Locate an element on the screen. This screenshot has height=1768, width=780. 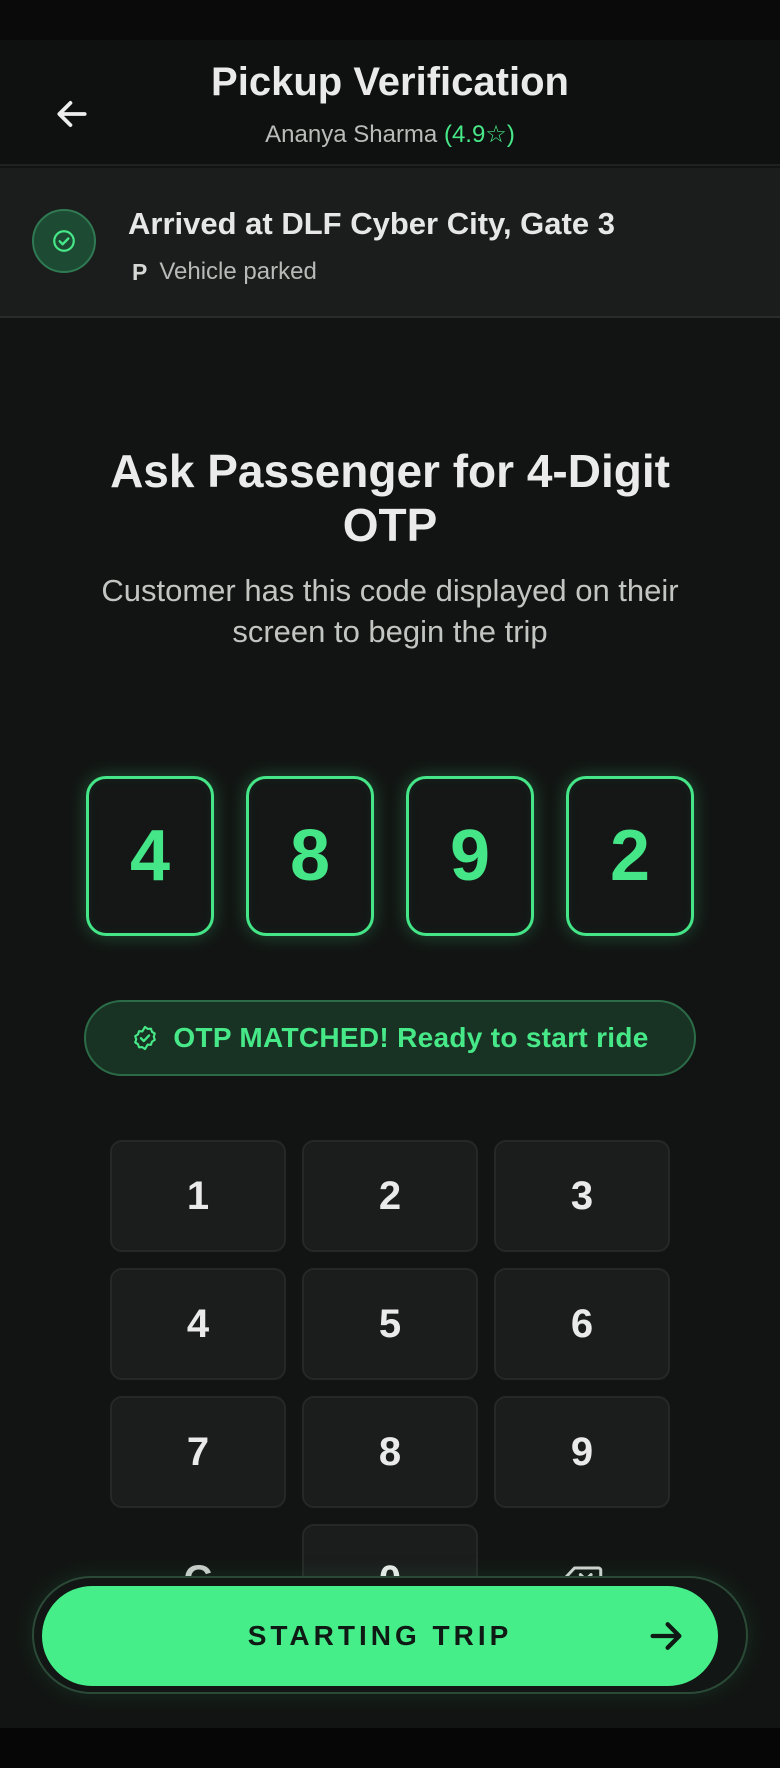
arrival-location: Arrived at DLF Cyber City, Gate 3 is located at coordinates (371, 223).